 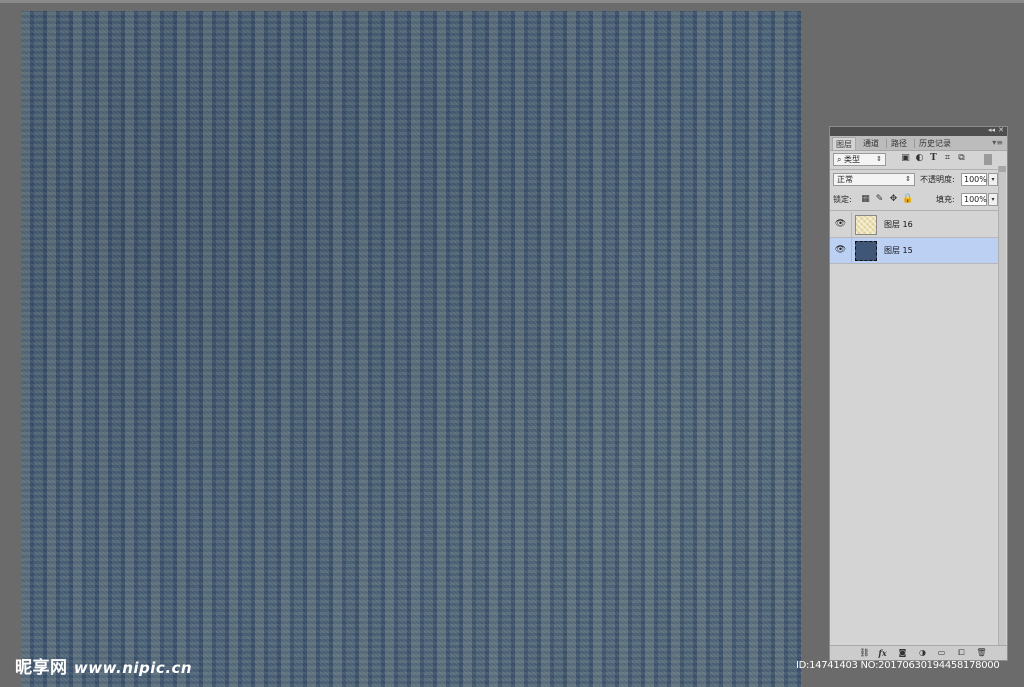 What do you see at coordinates (899, 143) in the screenshot?
I see `tab-paths: 路径` at bounding box center [899, 143].